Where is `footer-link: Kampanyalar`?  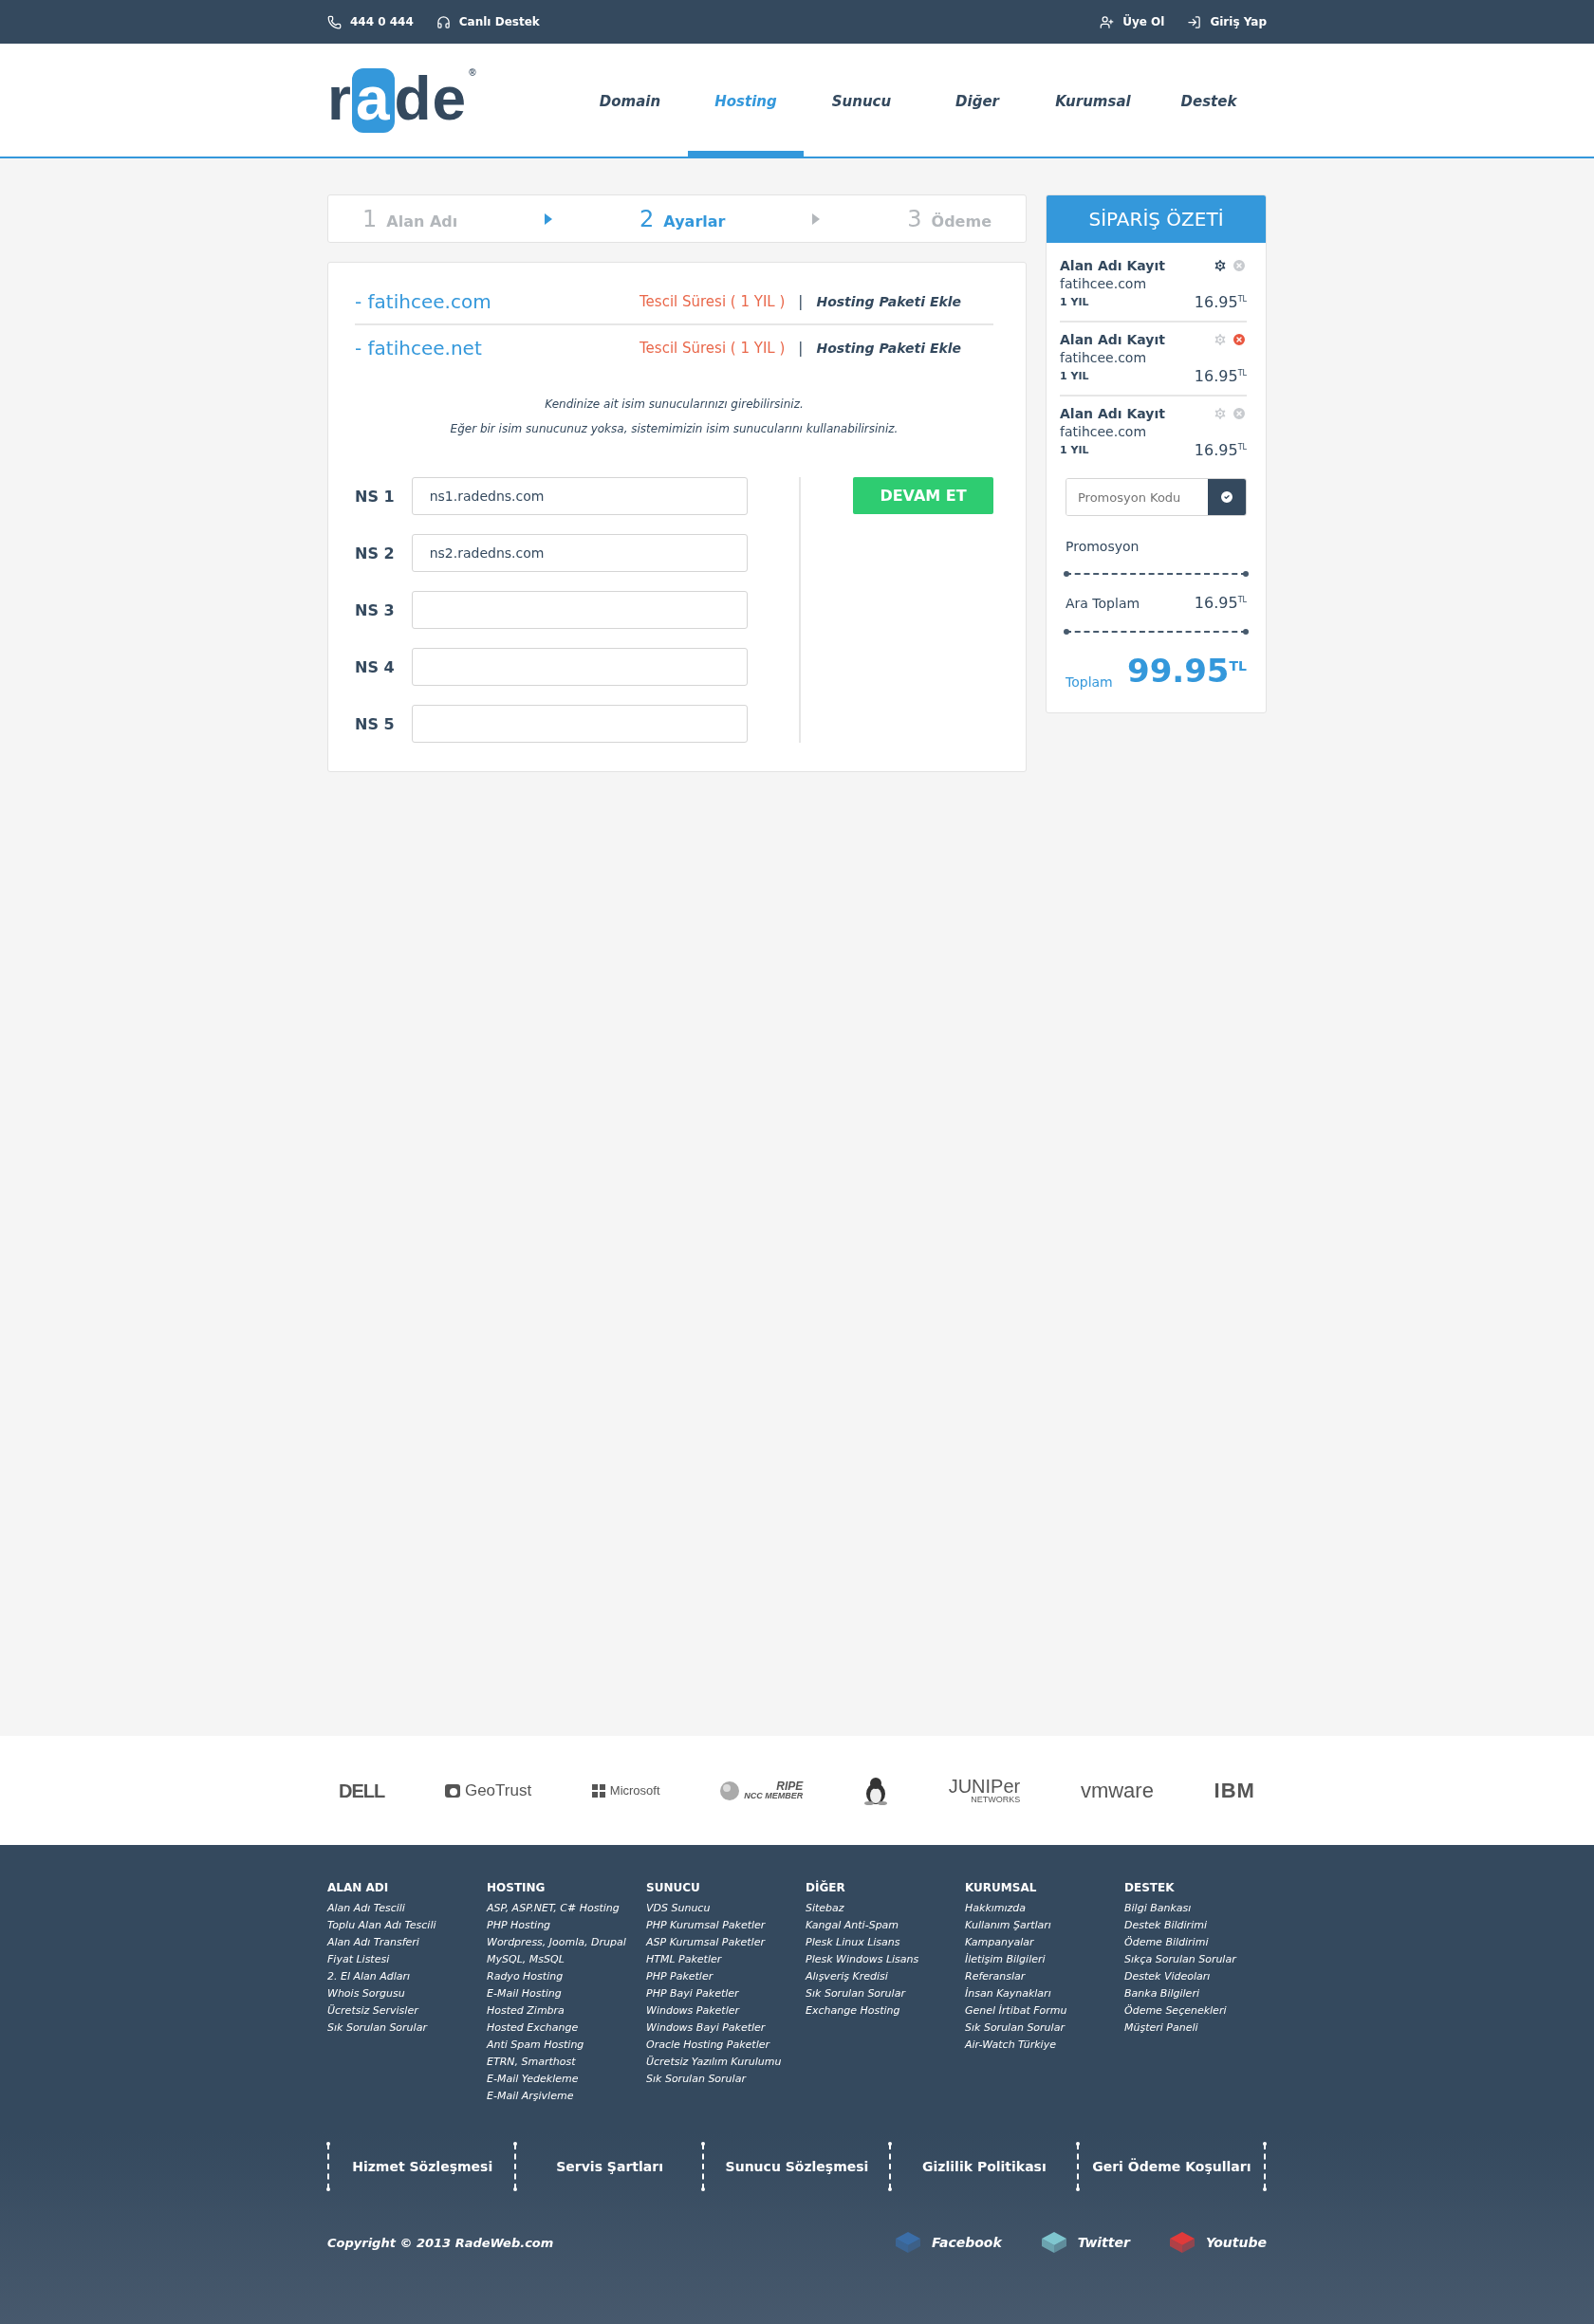
footer-link: Kampanyalar is located at coordinates (1044, 1943).